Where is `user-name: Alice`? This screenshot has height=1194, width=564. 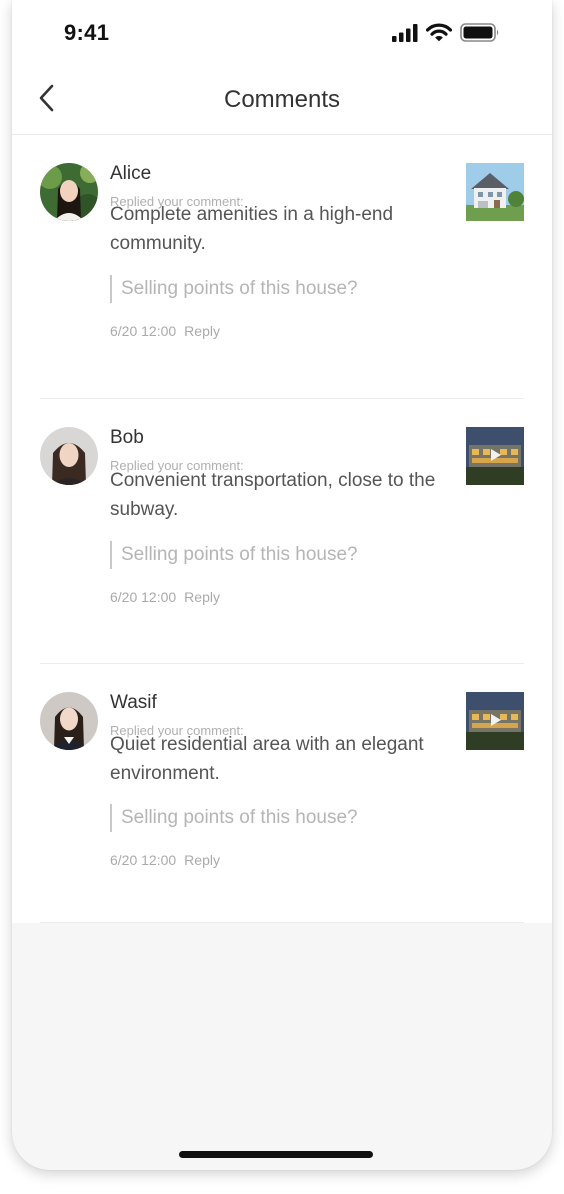
user-name: Alice is located at coordinates (130, 174).